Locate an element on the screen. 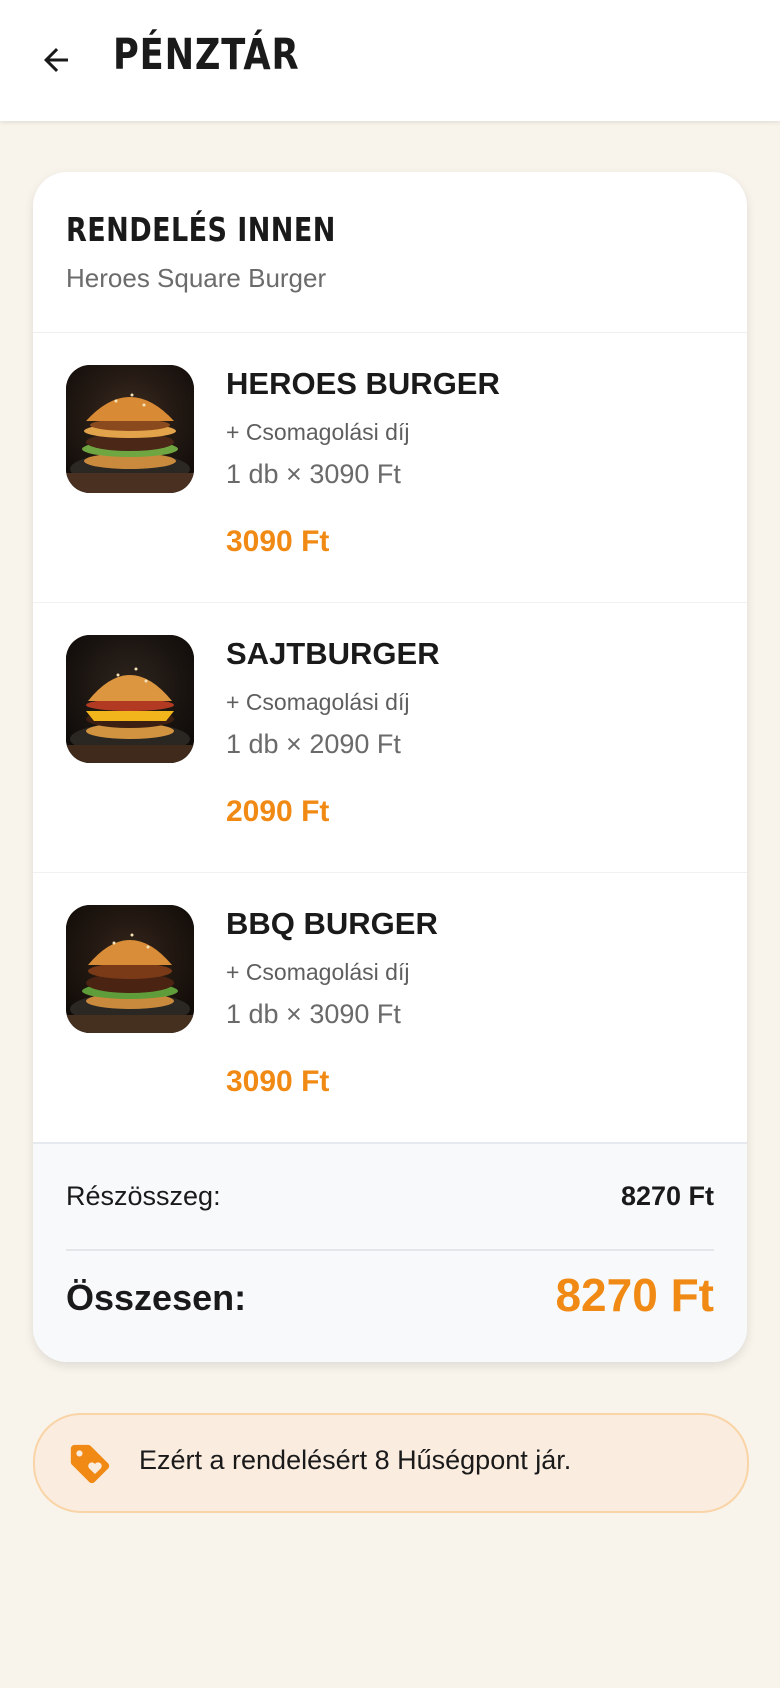  restaurant-name: Heroes Square Burger is located at coordinates (196, 278).